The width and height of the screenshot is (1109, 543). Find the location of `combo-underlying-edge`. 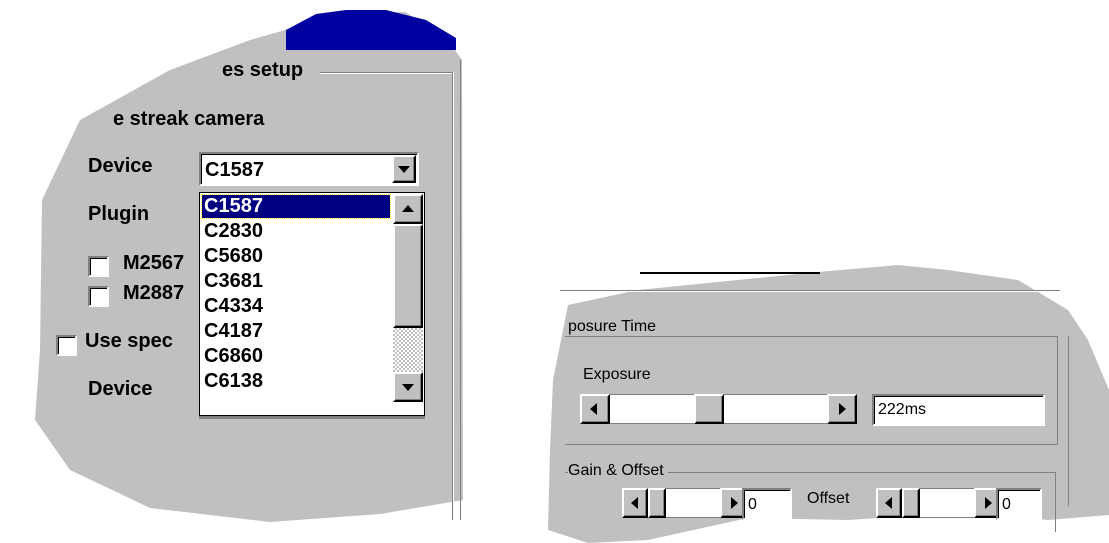

combo-underlying-edge is located at coordinates (312, 417).